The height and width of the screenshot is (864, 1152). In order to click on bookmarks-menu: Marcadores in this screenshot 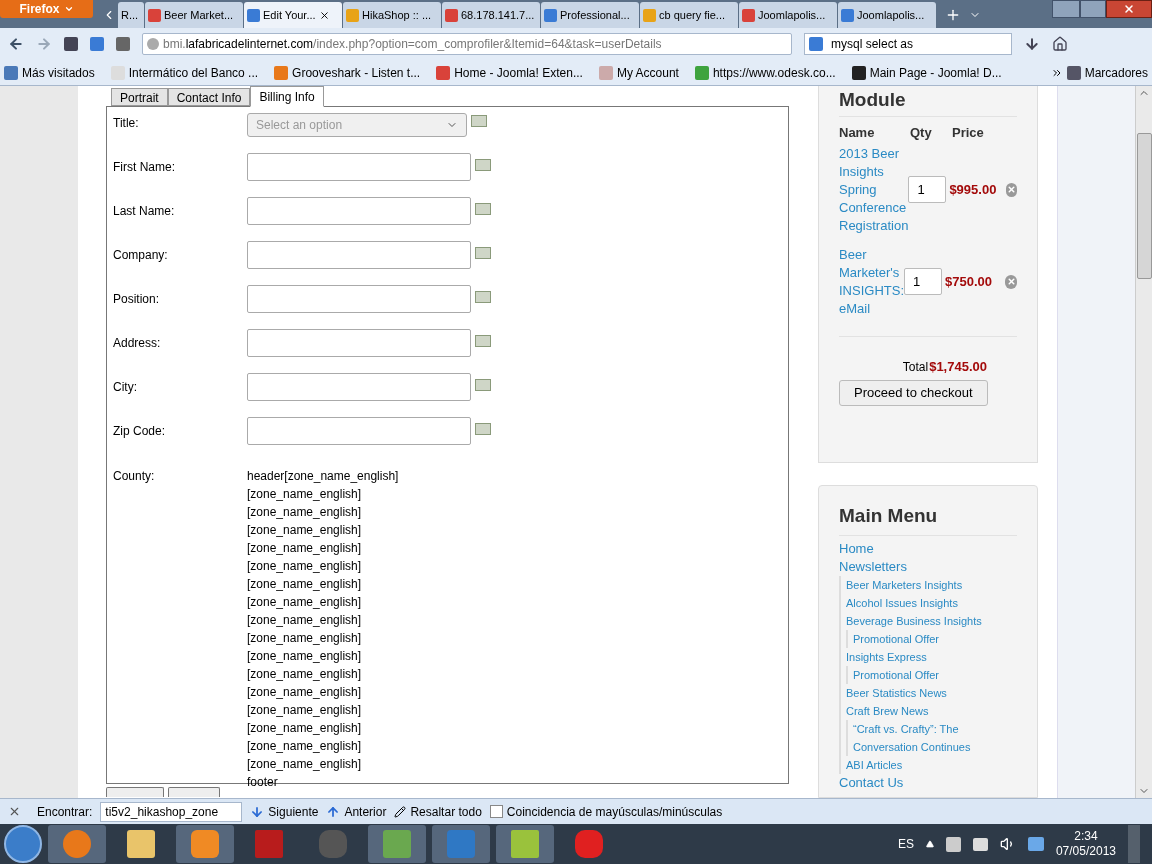, I will do `click(1099, 72)`.